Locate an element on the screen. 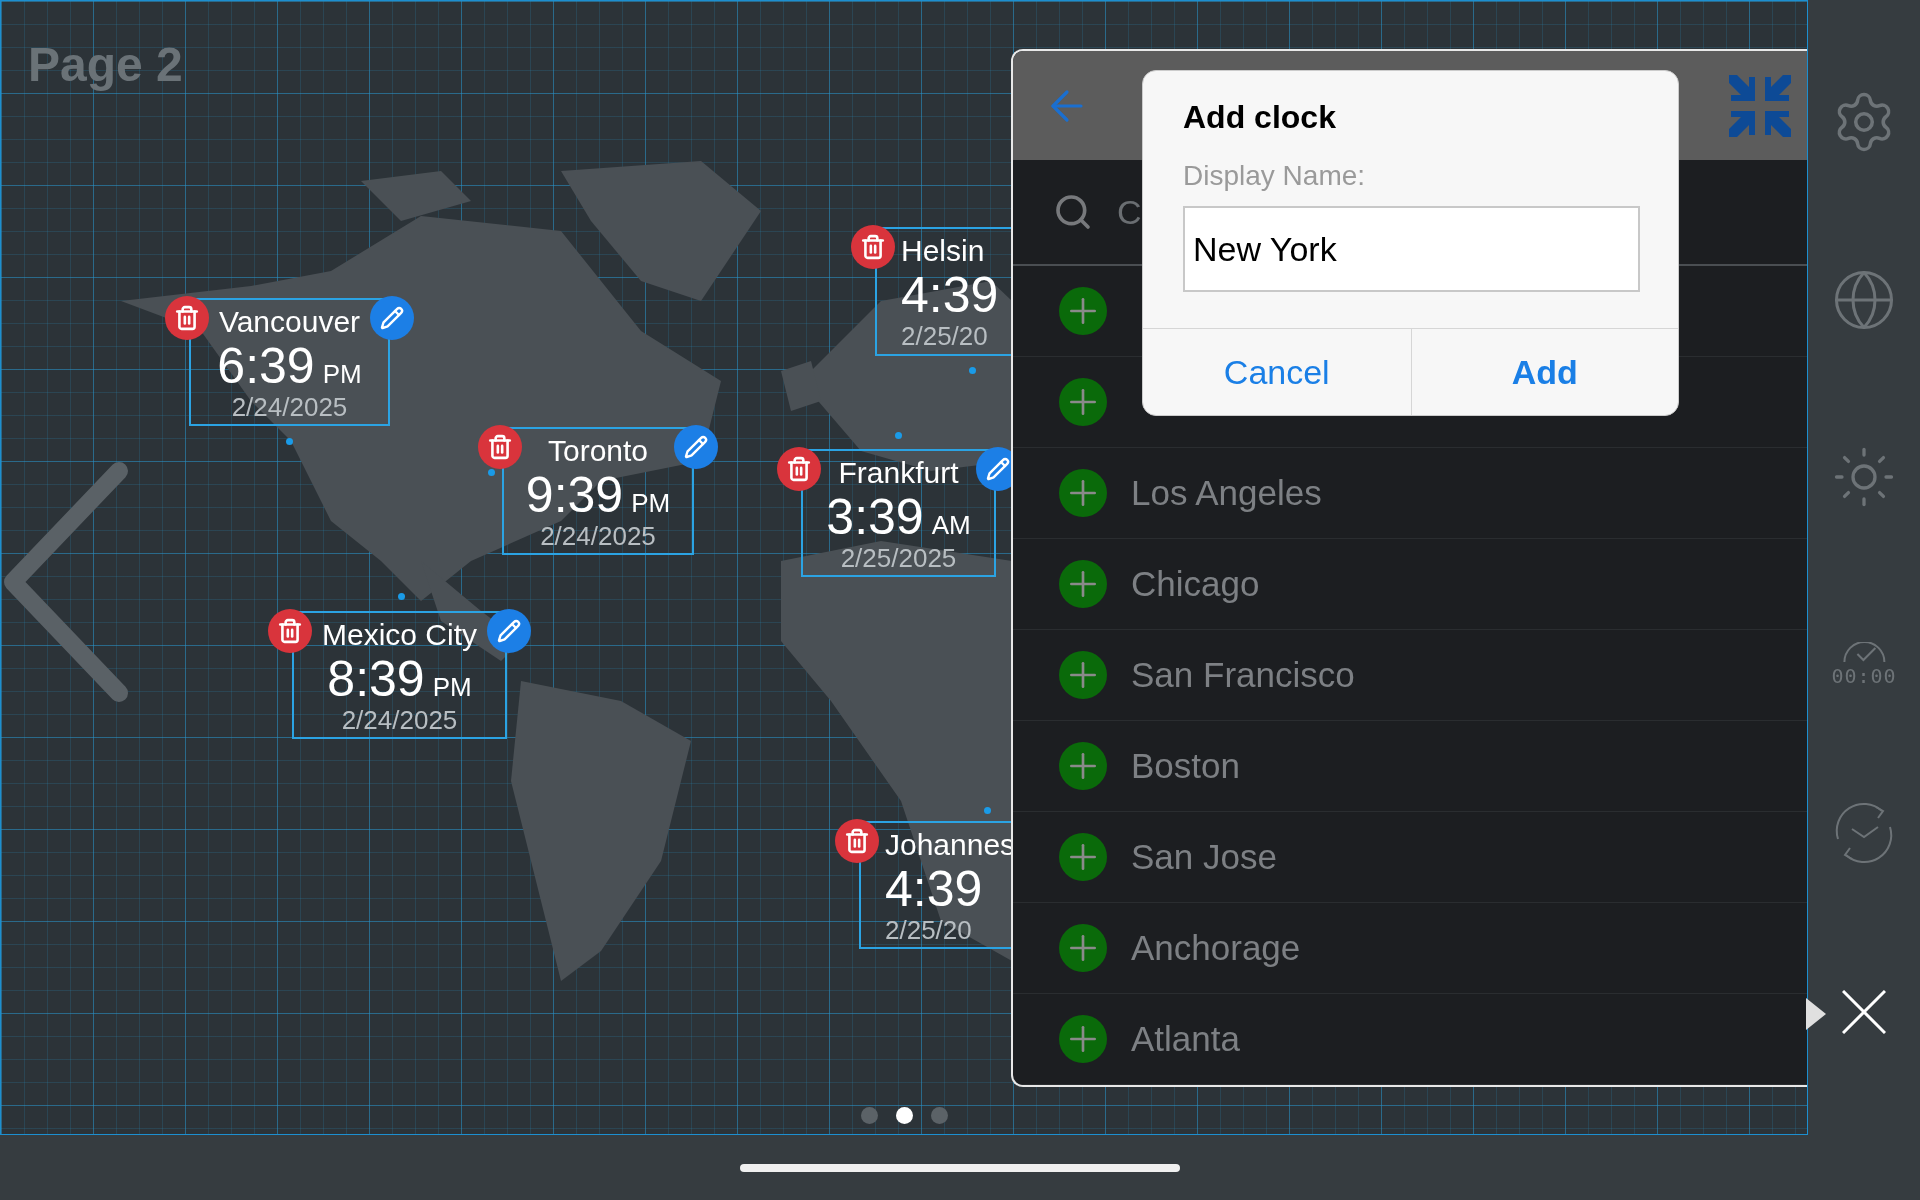 The image size is (1920, 1200). city-label: Chicago is located at coordinates (1195, 584).